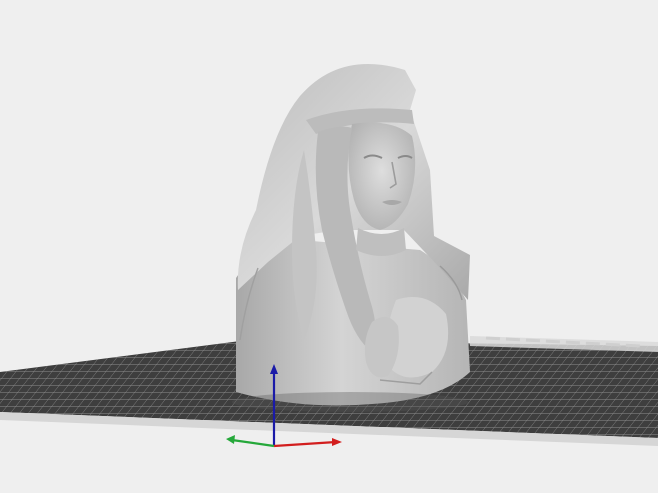 The width and height of the screenshot is (658, 493). Describe the element at coordinates (350, 402) in the screenshot. I see `model-shadow` at that location.